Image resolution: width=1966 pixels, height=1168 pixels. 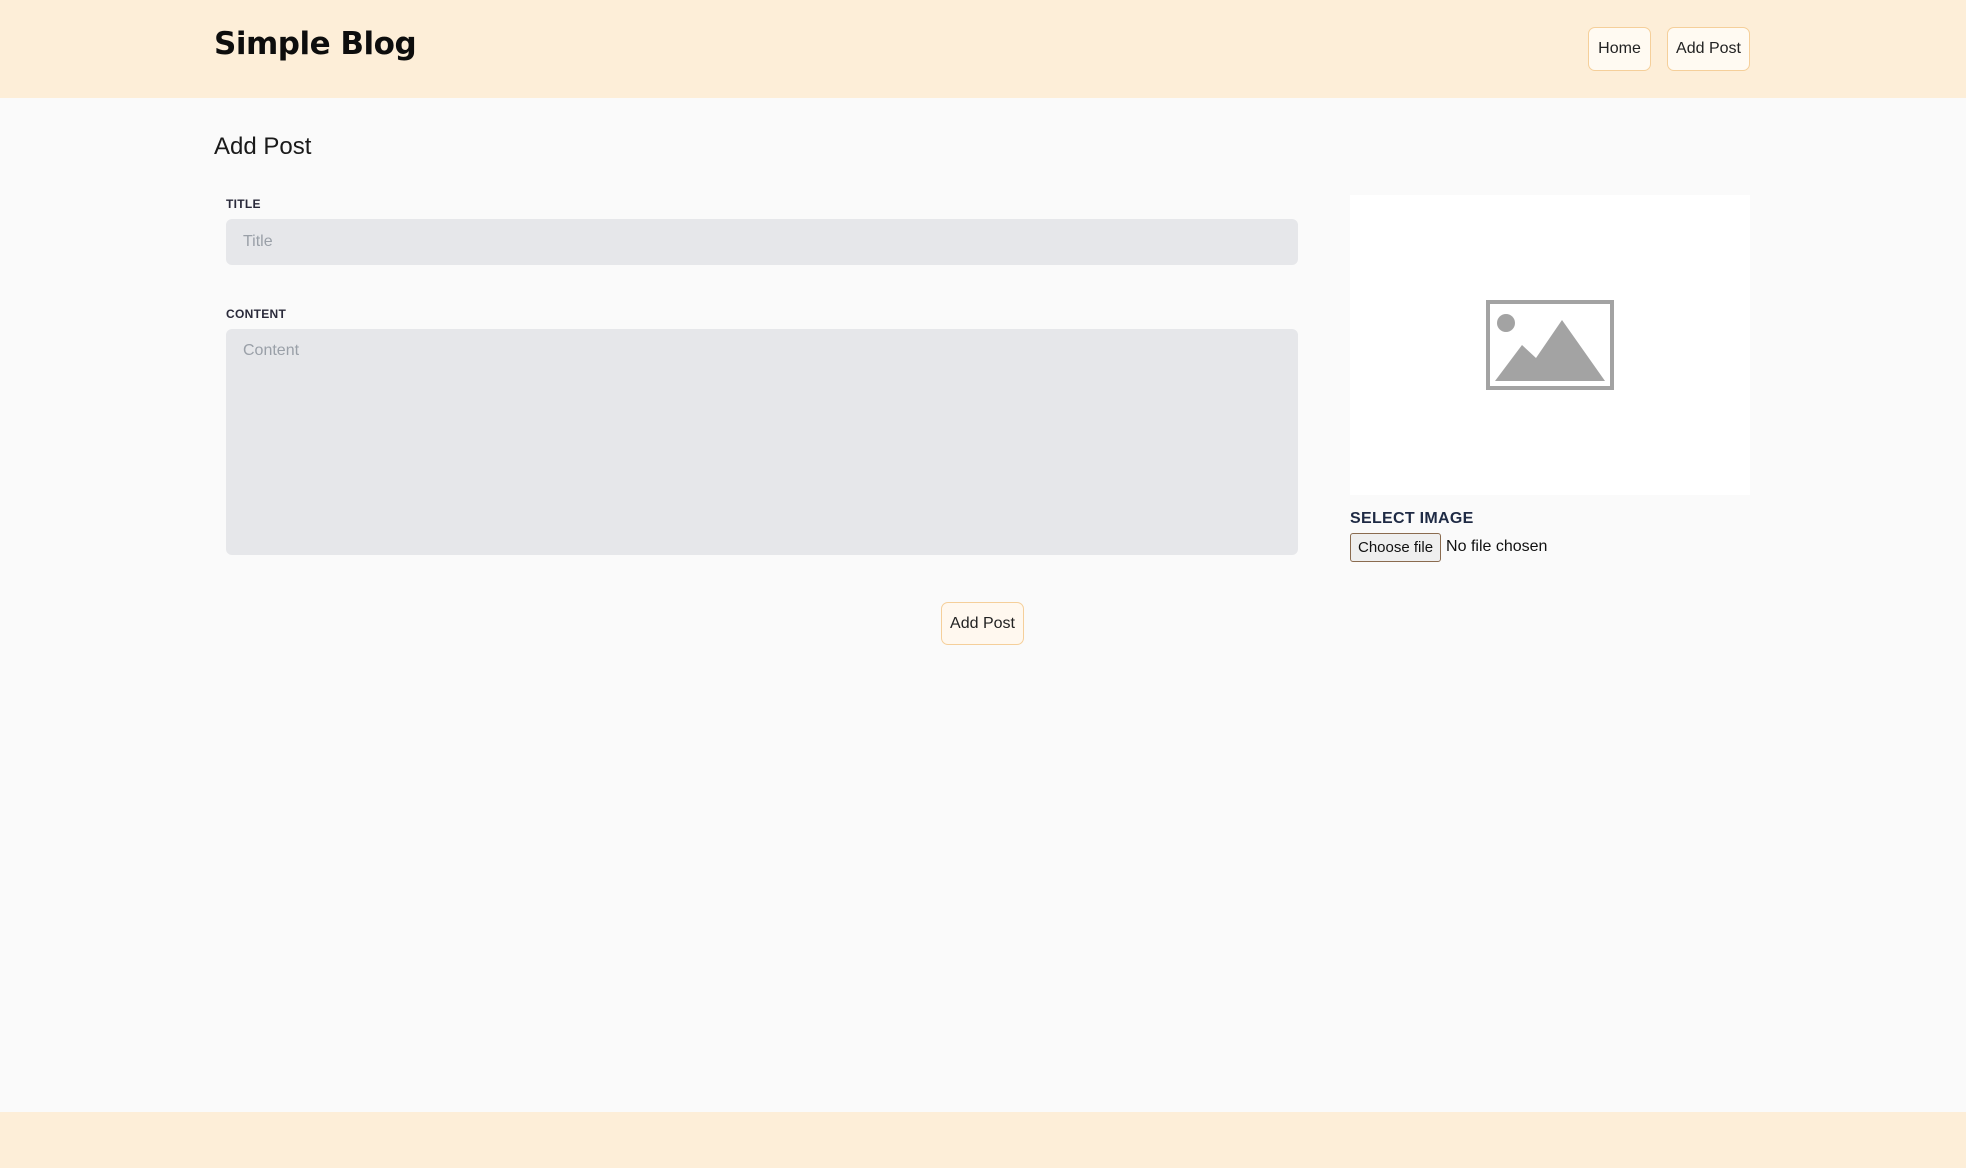 I want to click on select-image-label: SELECT IMAGE, so click(x=1412, y=518).